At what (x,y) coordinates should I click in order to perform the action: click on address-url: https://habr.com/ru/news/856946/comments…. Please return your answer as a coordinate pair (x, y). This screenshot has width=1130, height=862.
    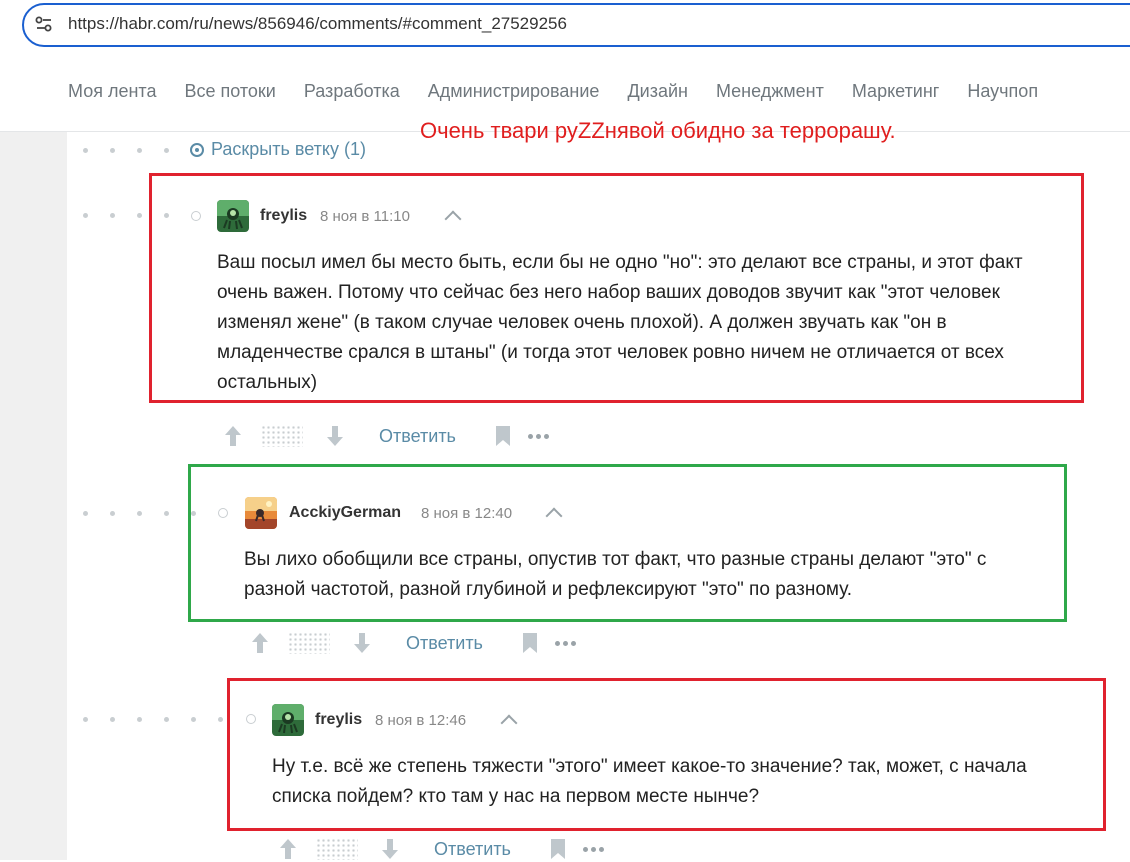
    Looking at the image, I should click on (317, 24).